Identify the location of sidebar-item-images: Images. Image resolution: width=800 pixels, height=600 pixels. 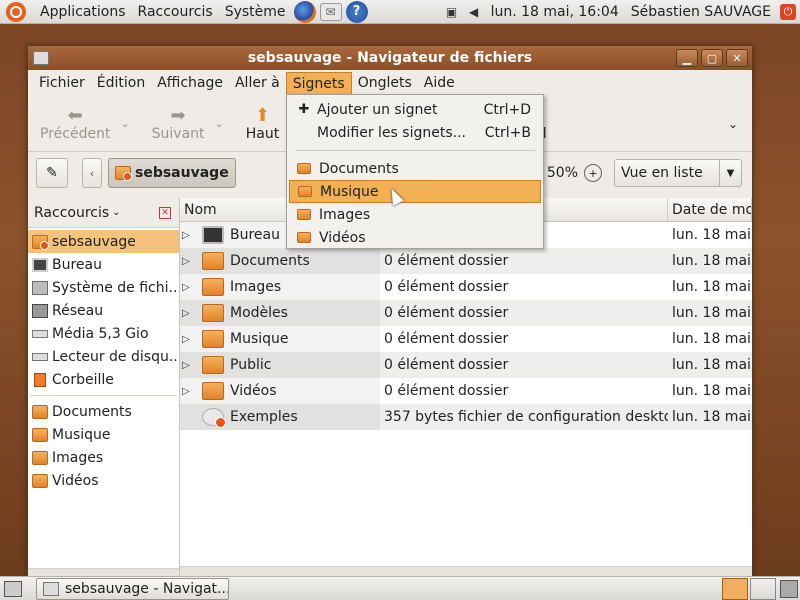
(103, 457).